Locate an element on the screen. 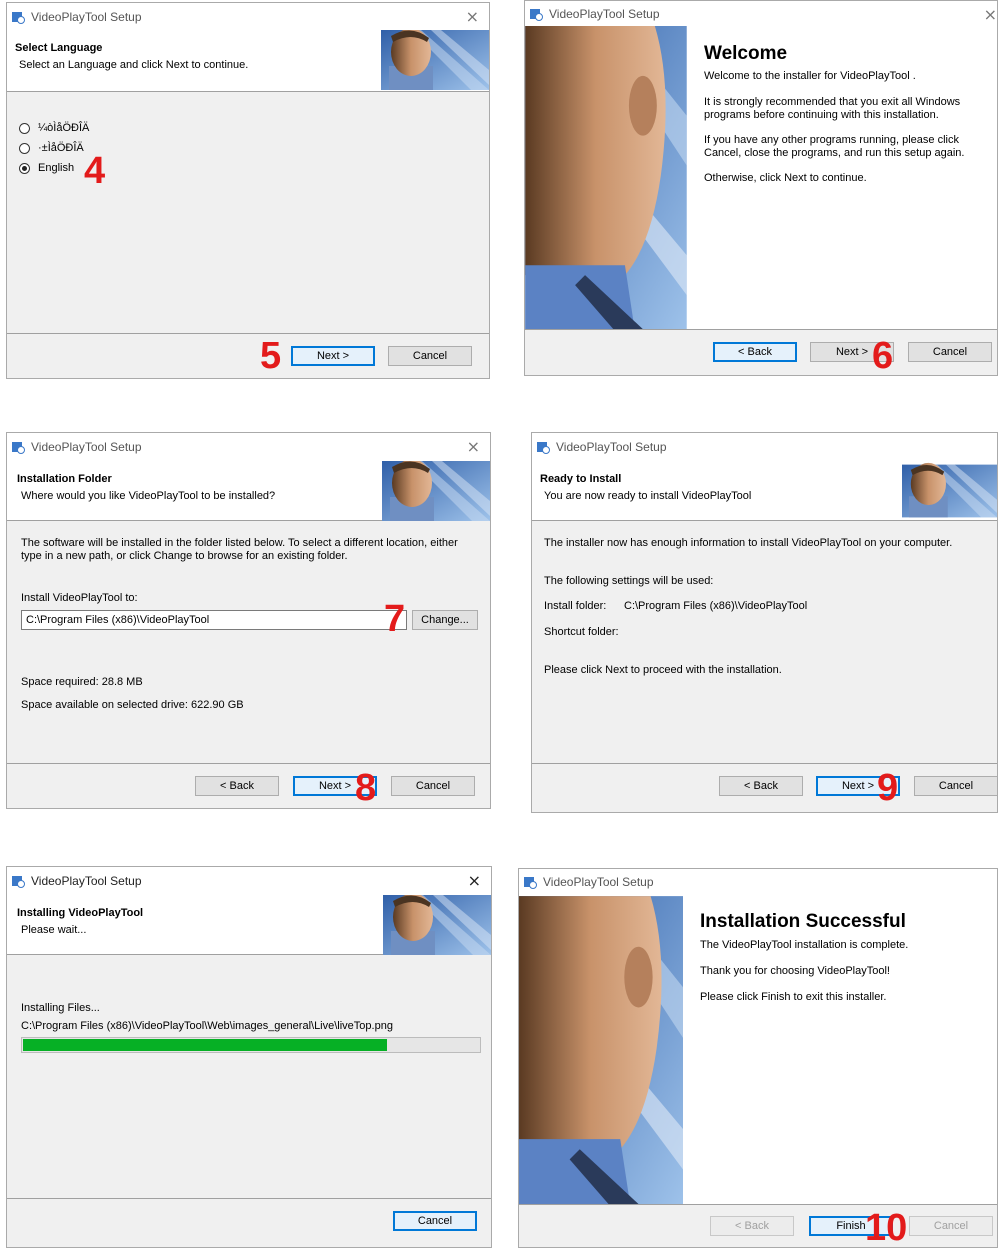 Image resolution: width=998 pixels, height=1248 pixels. wizard-footer: Cancel is located at coordinates (249, 1222).